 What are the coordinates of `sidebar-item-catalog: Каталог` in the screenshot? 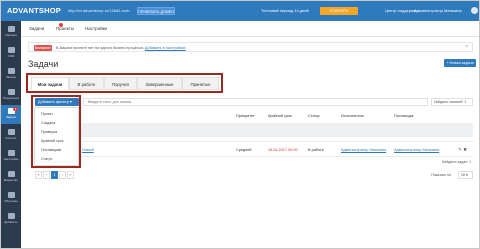 It's located at (11, 135).